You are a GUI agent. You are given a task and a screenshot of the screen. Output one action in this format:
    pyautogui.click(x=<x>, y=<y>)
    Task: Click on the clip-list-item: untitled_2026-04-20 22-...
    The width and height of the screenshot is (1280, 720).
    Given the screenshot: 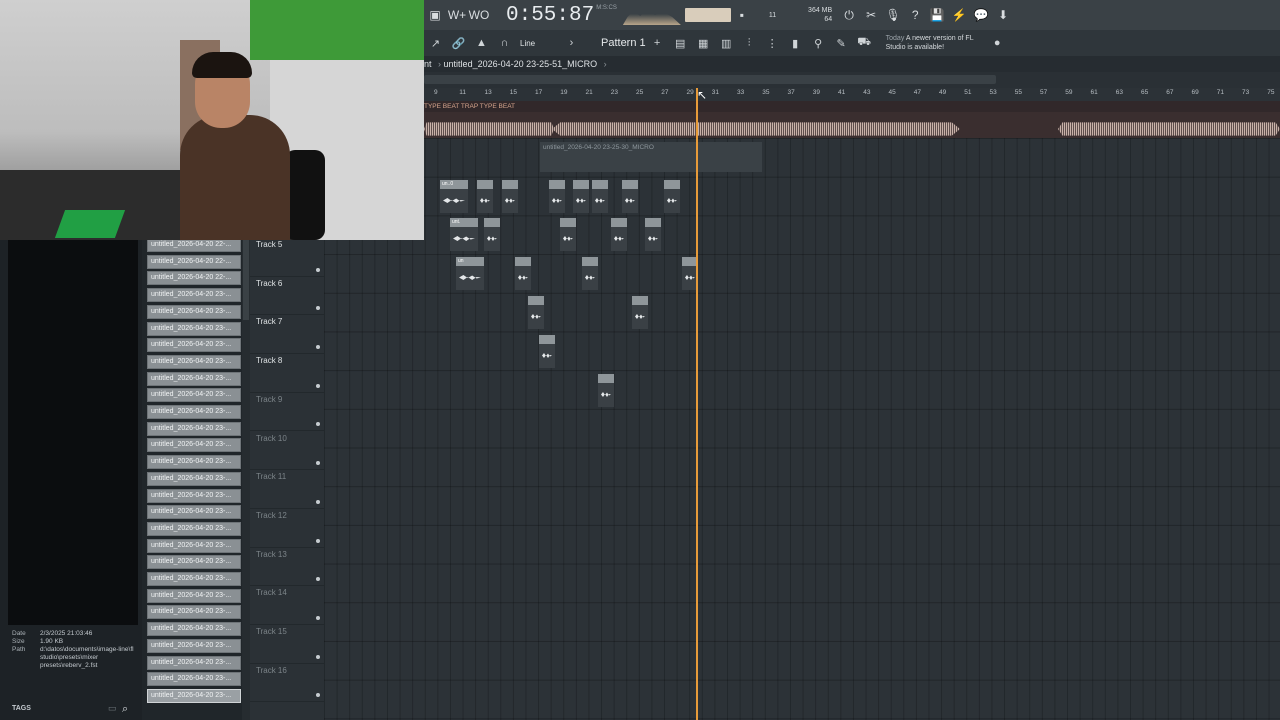 What is the action you would take?
    pyautogui.click(x=194, y=278)
    